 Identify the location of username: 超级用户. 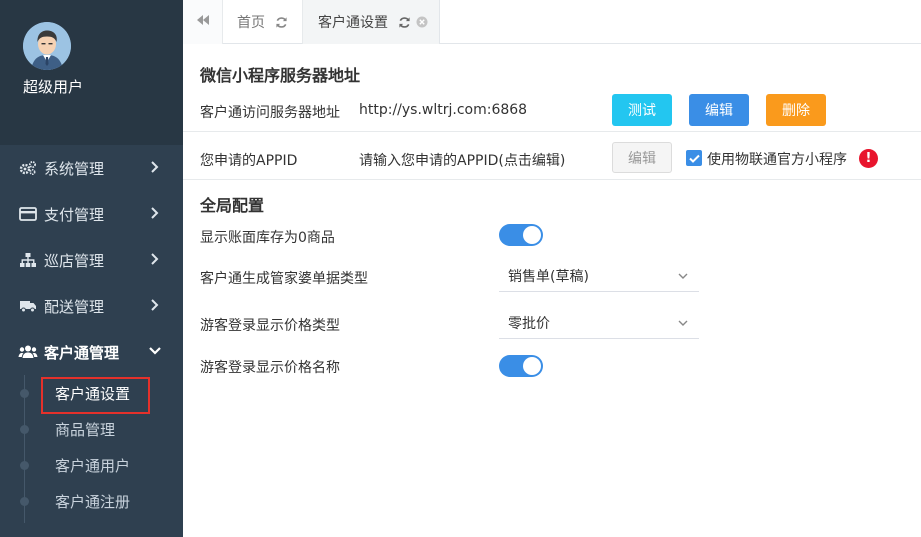
(53, 87).